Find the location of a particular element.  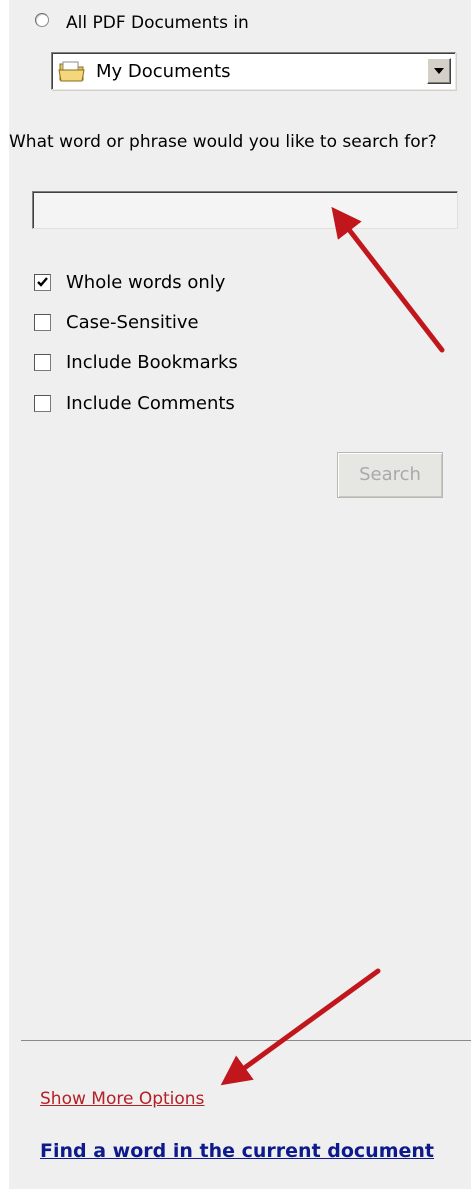

location-dropdown: My Documents is located at coordinates (253, 71).